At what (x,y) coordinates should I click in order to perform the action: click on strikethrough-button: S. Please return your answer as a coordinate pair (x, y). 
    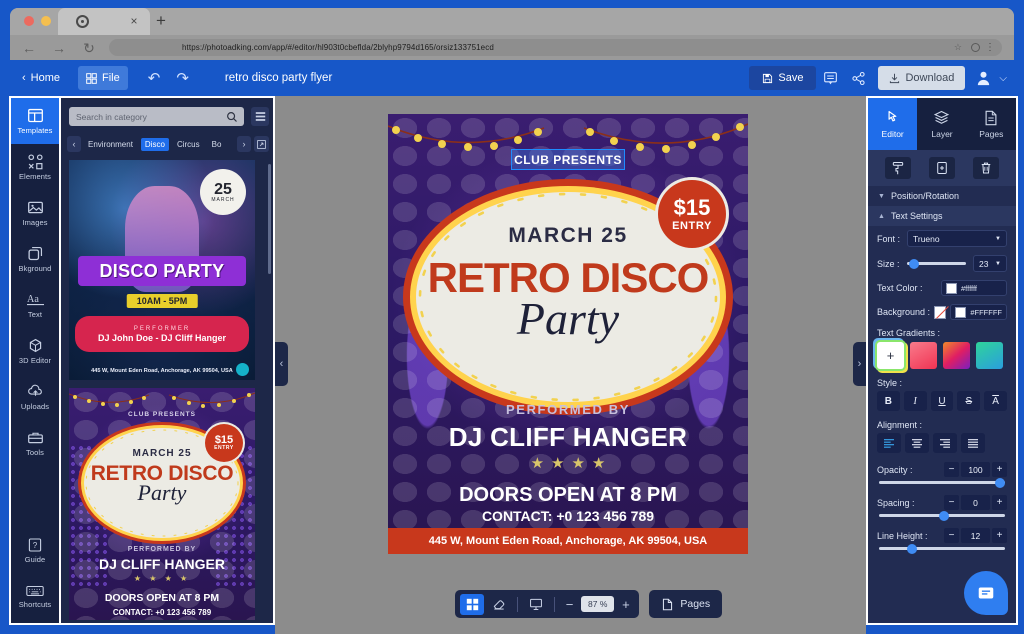
    Looking at the image, I should click on (969, 401).